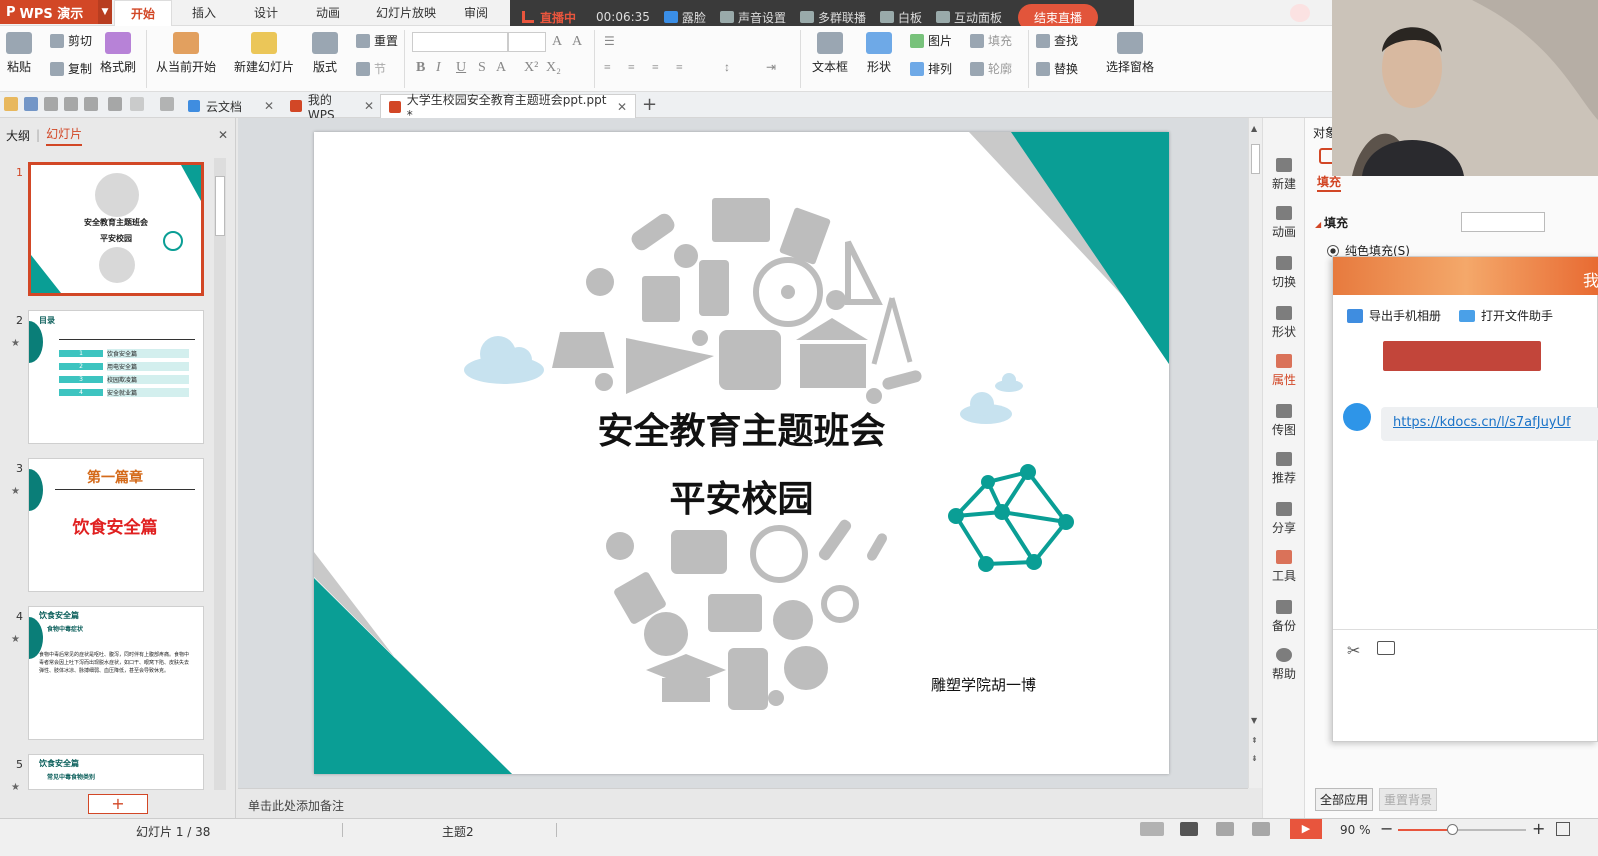  What do you see at coordinates (968, 17) in the screenshot?
I see `interaction-panel-button: 互动面板` at bounding box center [968, 17].